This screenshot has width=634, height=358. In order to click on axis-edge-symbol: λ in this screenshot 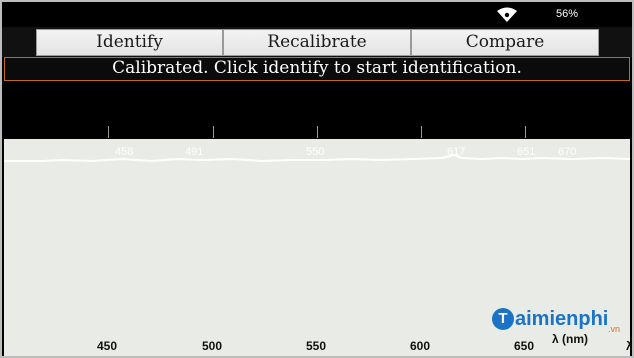, I will do `click(629, 346)`.